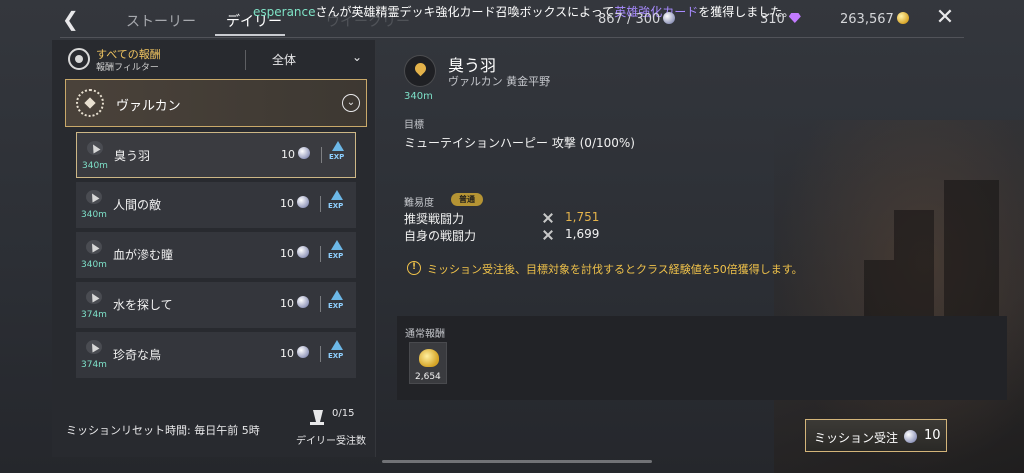 This screenshot has width=1024, height=473. What do you see at coordinates (319, 419) in the screenshot?
I see `daily-accept-icon` at bounding box center [319, 419].